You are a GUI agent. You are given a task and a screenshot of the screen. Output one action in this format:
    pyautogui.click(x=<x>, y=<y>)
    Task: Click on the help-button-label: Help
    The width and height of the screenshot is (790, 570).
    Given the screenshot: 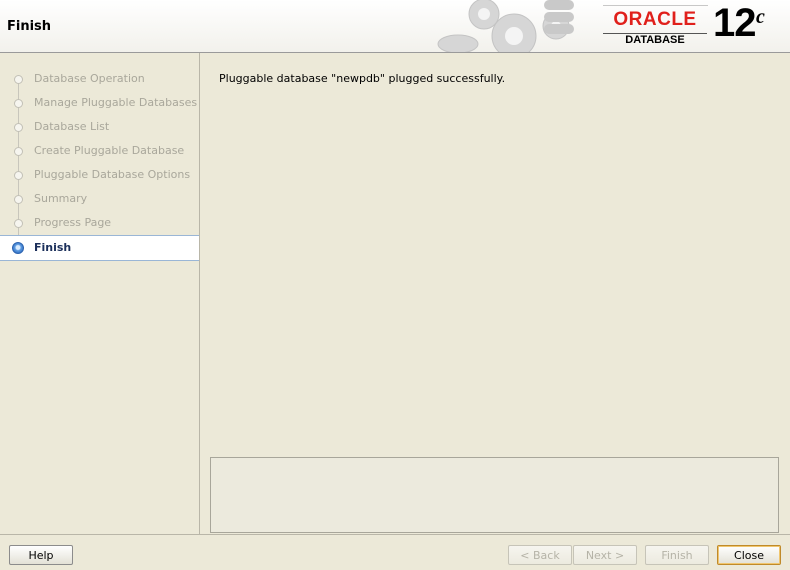 What is the action you would take?
    pyautogui.click(x=41, y=555)
    